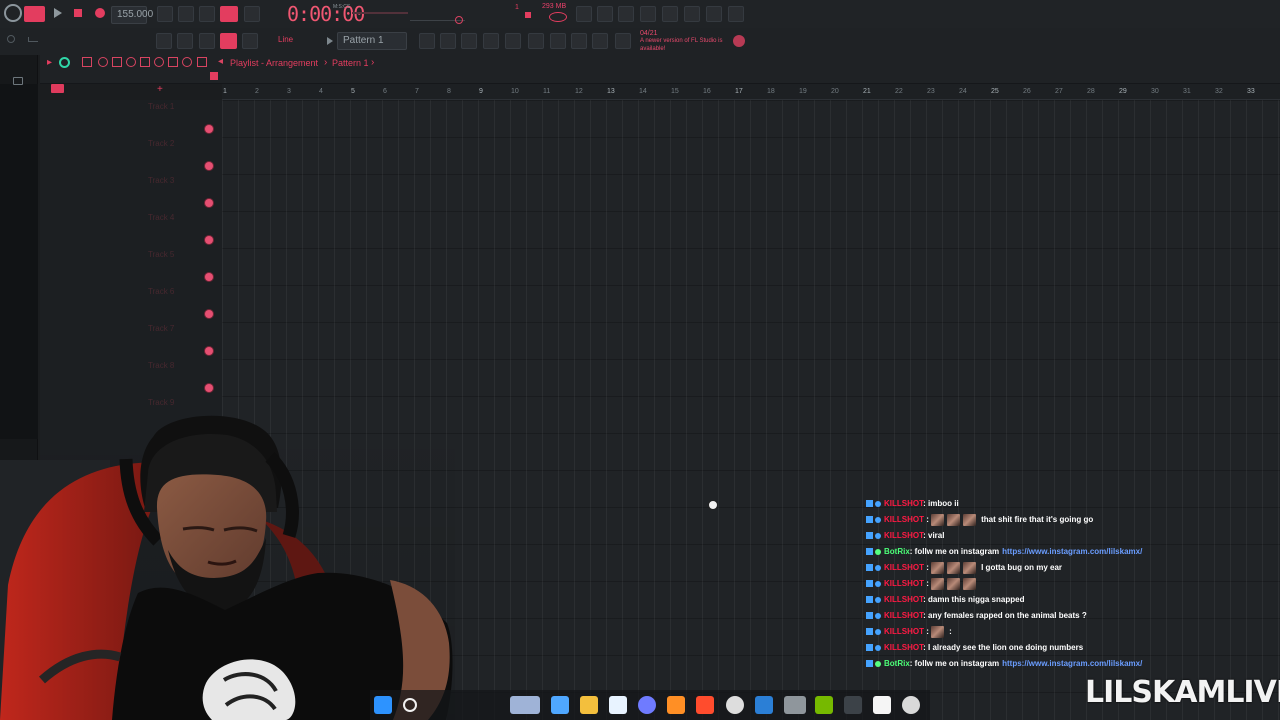  What do you see at coordinates (64, 62) in the screenshot?
I see `snap-magnet-icon` at bounding box center [64, 62].